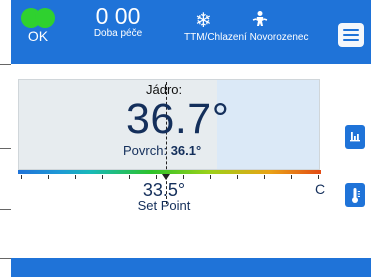  What do you see at coordinates (145, 150) in the screenshot?
I see `surface-temperature-label: Povrch:` at bounding box center [145, 150].